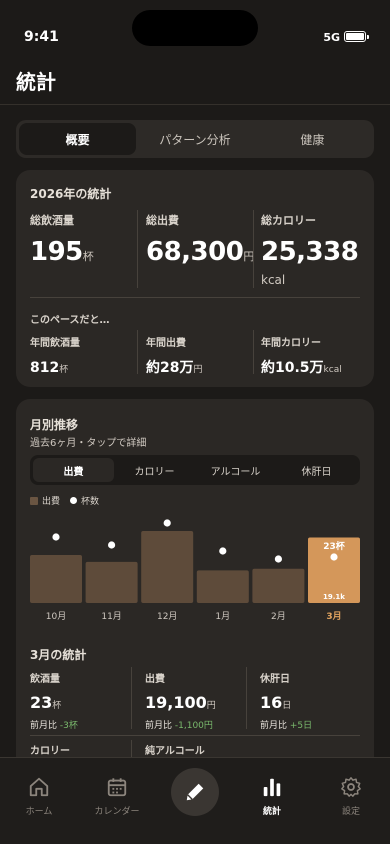  I want to click on annual-drinks-label: 年間飲酒量, so click(55, 343).